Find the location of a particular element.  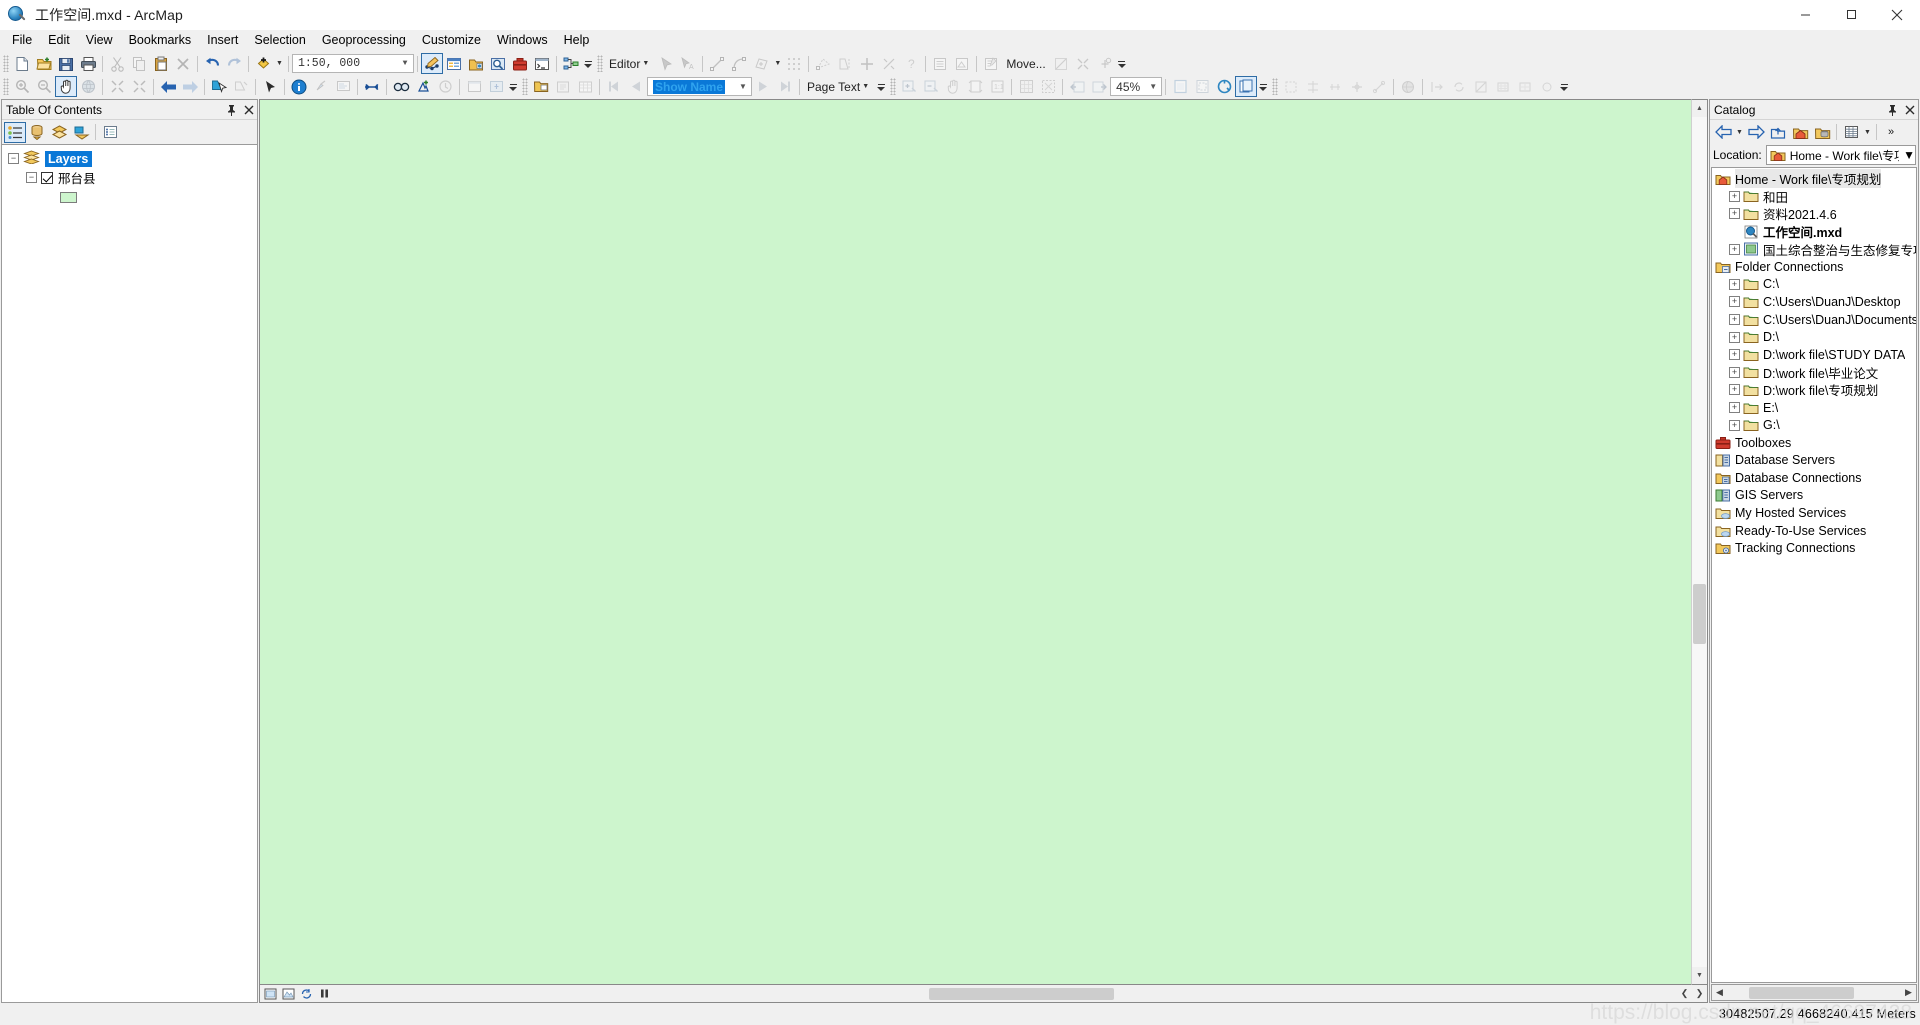

rotate-tool-icon is located at coordinates (889, 63).